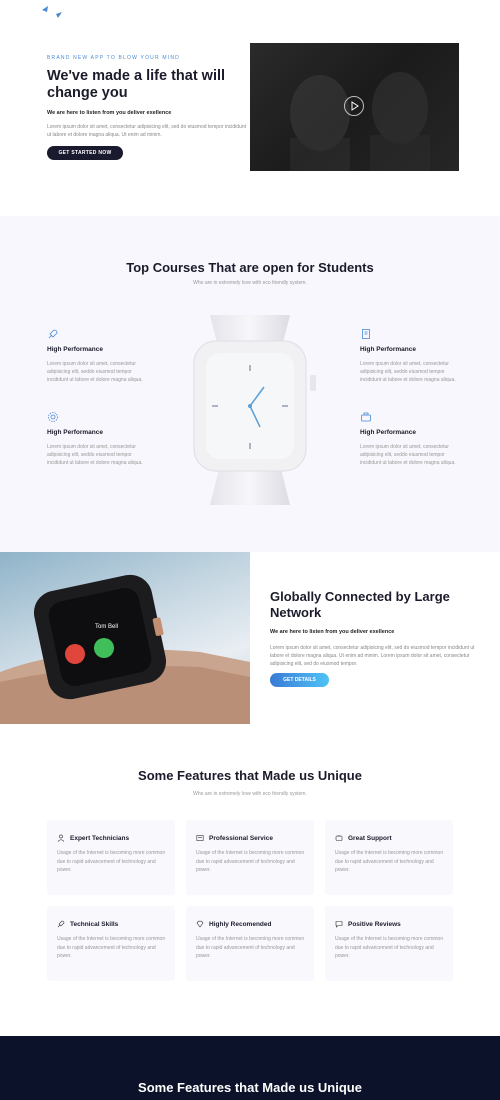 The width and height of the screenshot is (500, 1100). What do you see at coordinates (366, 417) in the screenshot?
I see `briefcase-icon` at bounding box center [366, 417].